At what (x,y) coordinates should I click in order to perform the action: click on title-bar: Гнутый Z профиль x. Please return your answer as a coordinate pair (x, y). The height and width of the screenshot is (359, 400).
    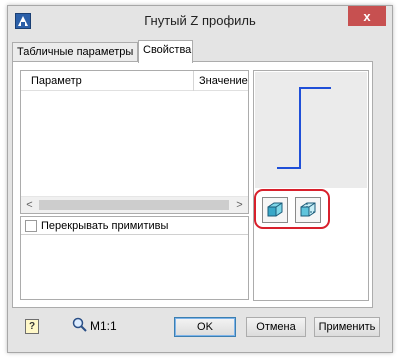
    Looking at the image, I should click on (200, 20).